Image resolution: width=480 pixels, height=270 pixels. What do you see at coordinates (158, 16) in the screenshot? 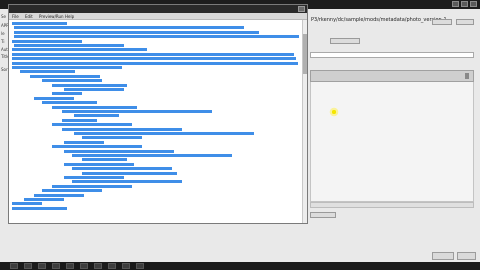
I see `editor-menubar: File Edit Preview/Run Help` at bounding box center [158, 16].